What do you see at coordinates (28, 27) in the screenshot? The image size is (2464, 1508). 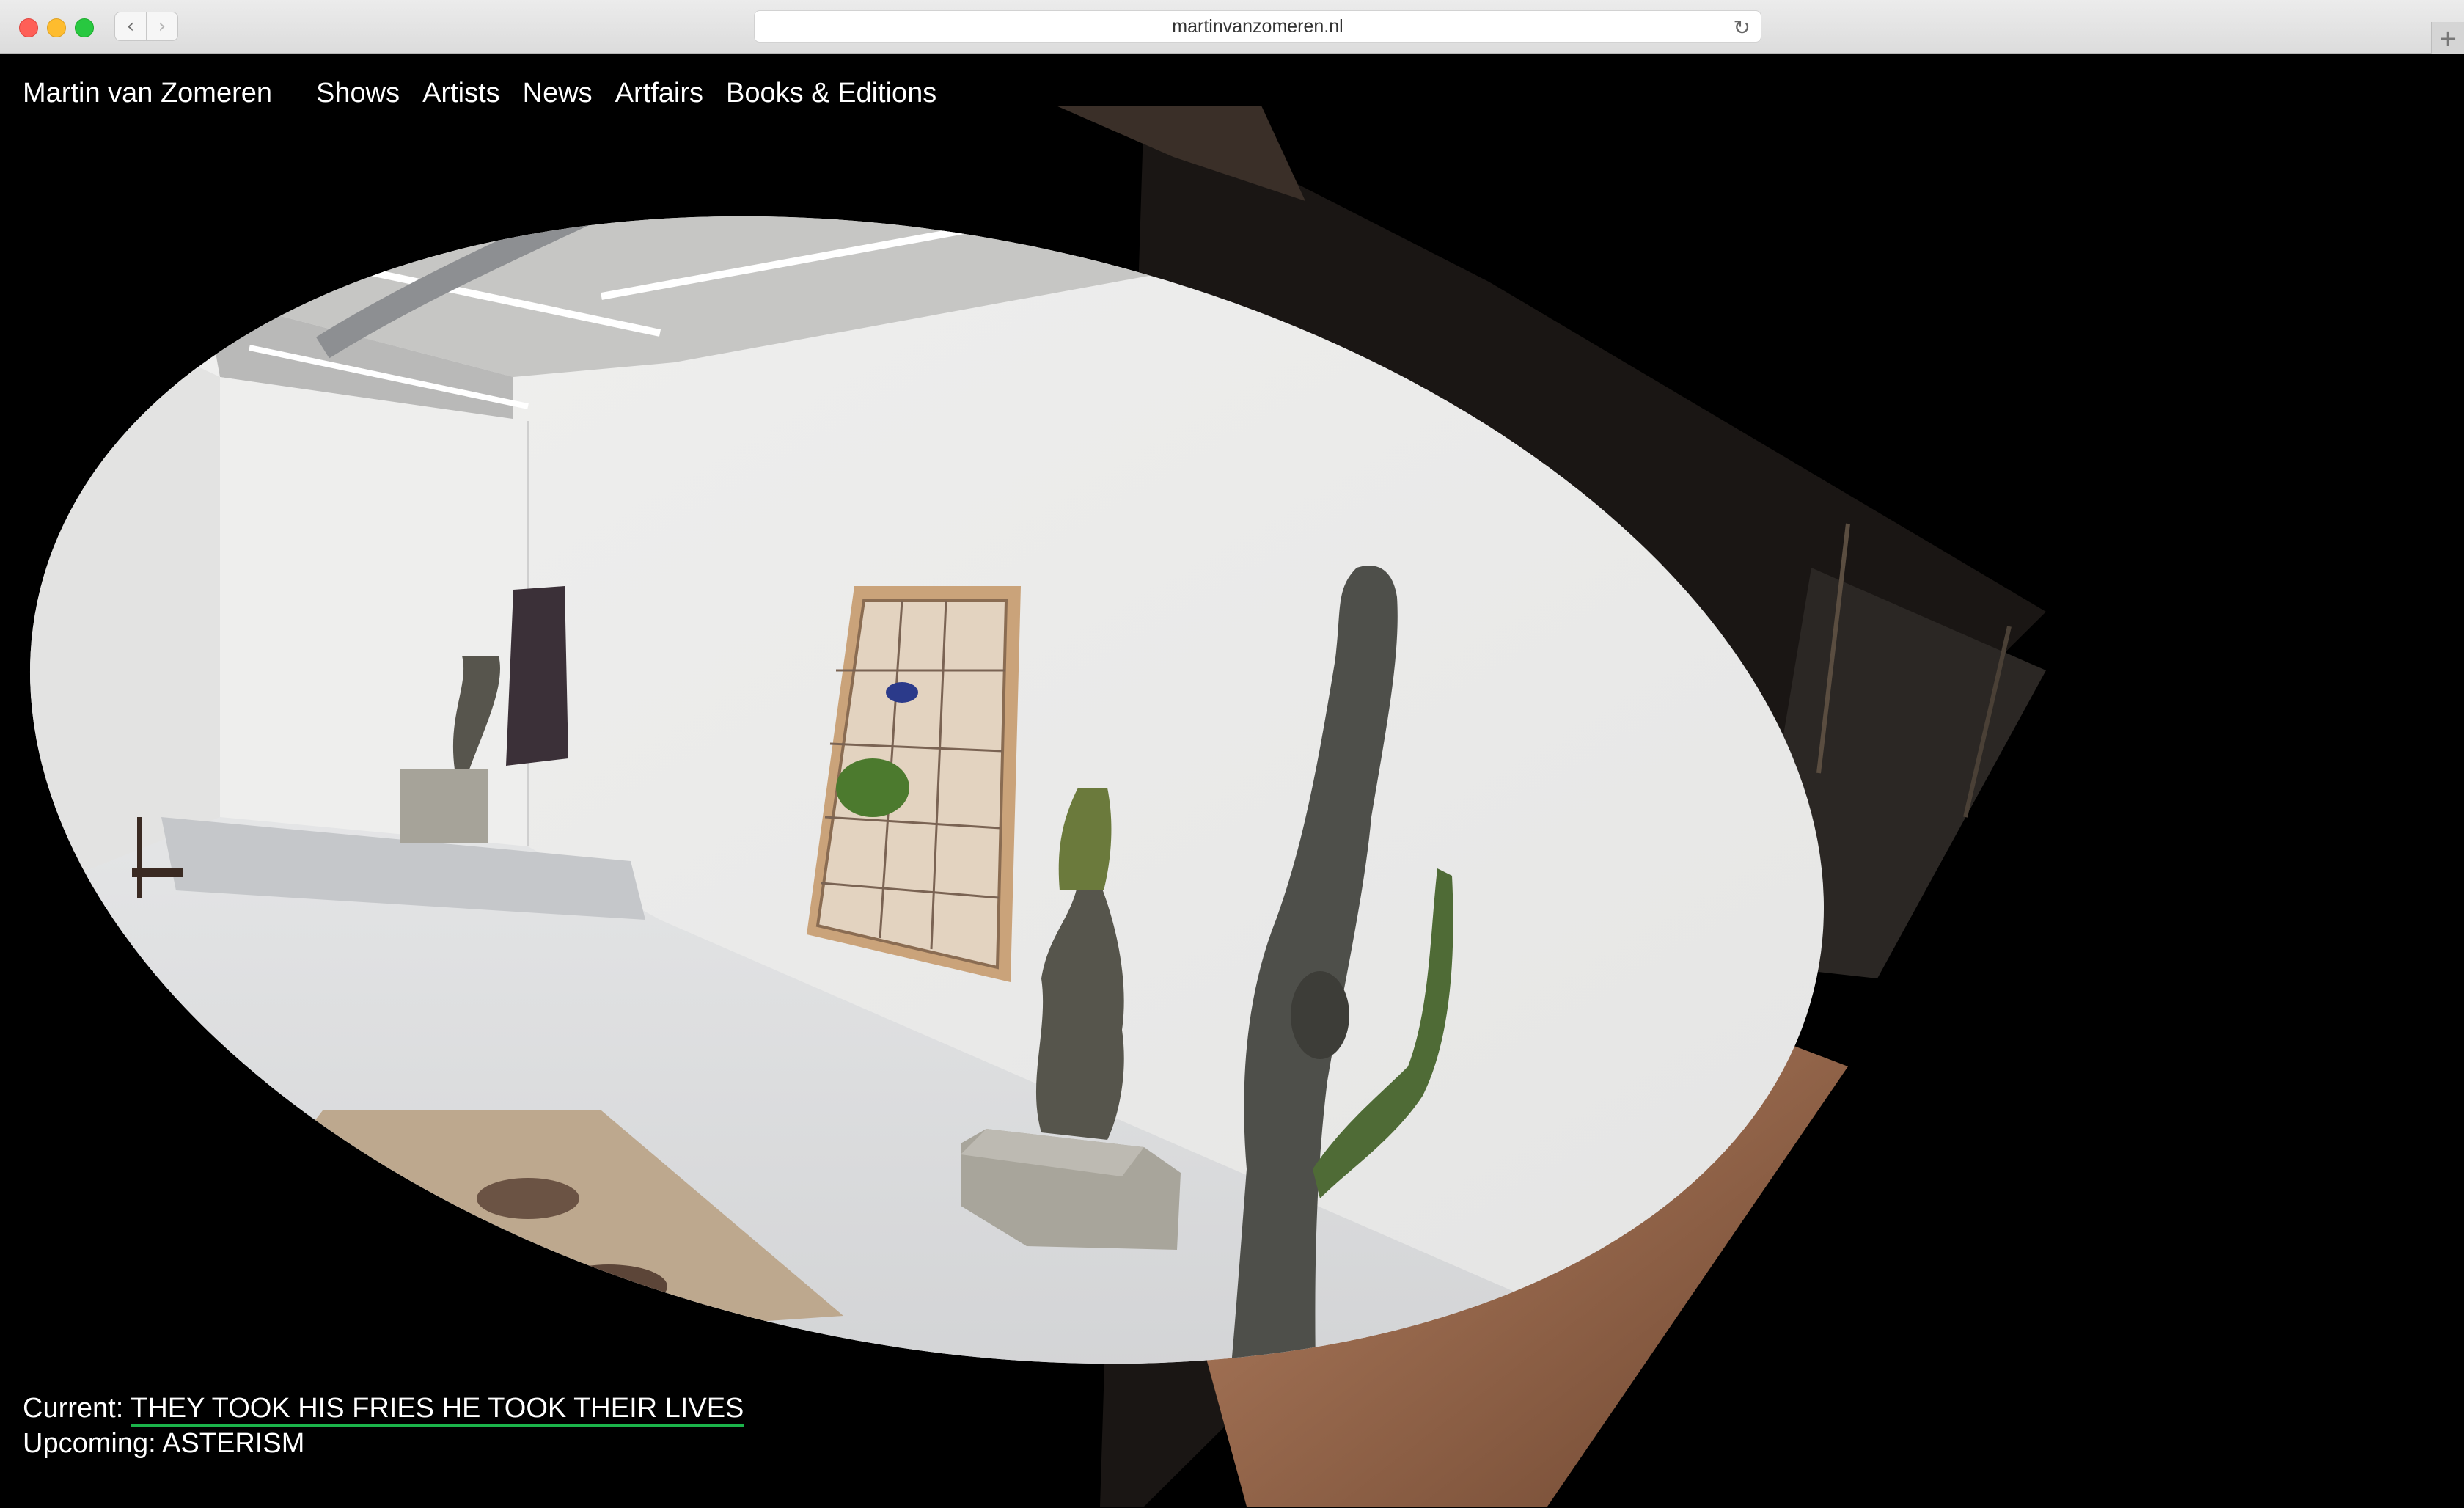 I see `close-window-button` at bounding box center [28, 27].